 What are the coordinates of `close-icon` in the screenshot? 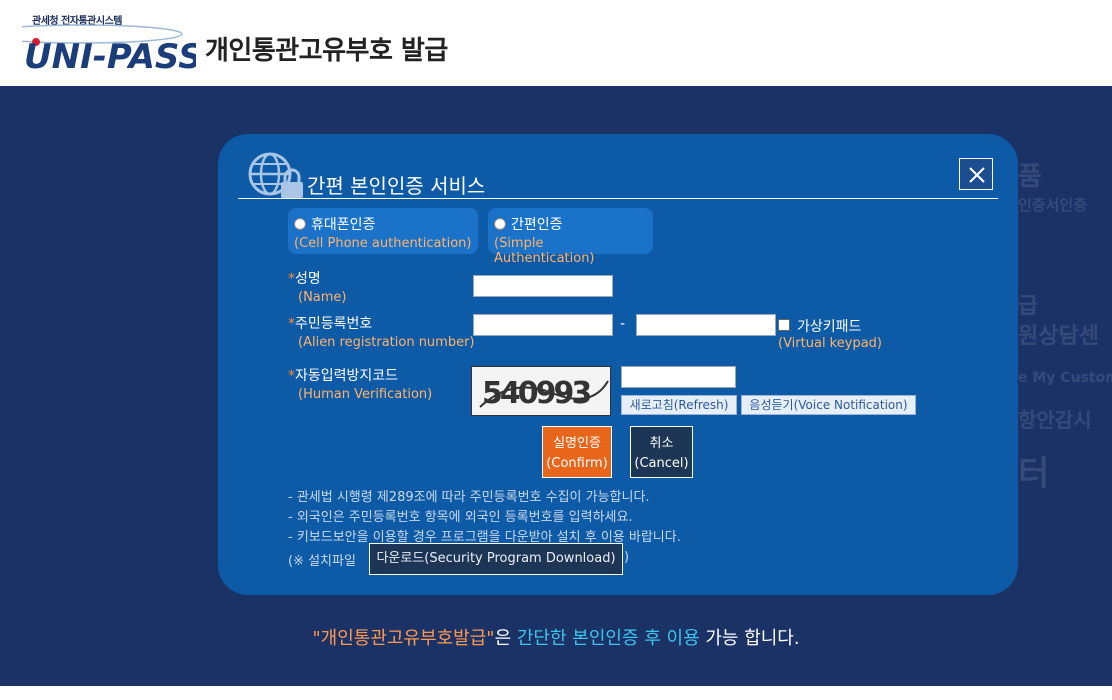 It's located at (977, 175).